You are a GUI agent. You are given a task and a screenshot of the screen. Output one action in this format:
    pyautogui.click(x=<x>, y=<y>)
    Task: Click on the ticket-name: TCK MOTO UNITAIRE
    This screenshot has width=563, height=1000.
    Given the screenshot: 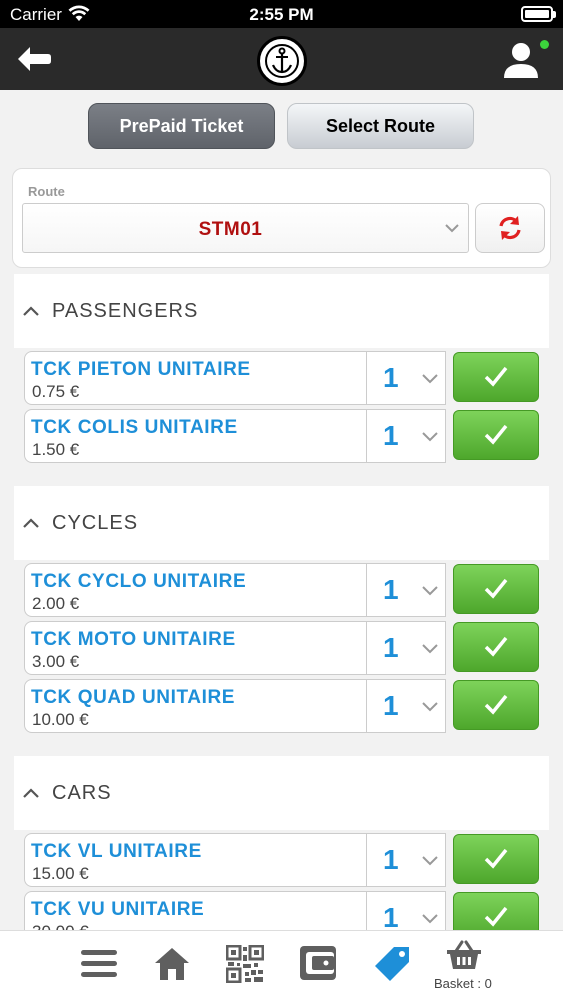 What is the action you would take?
    pyautogui.click(x=133, y=639)
    